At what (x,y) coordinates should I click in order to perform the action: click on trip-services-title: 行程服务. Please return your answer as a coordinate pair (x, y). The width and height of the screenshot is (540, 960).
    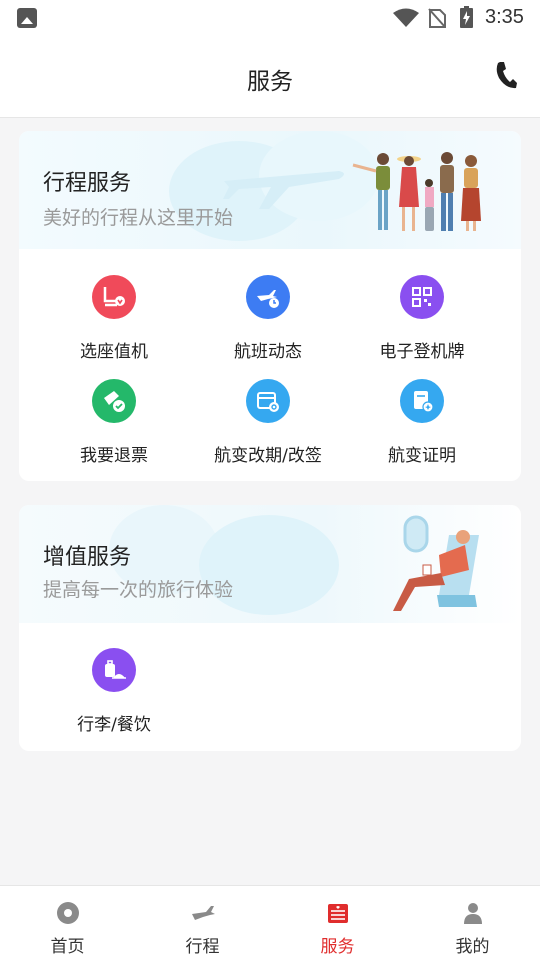
    Looking at the image, I should click on (87, 183).